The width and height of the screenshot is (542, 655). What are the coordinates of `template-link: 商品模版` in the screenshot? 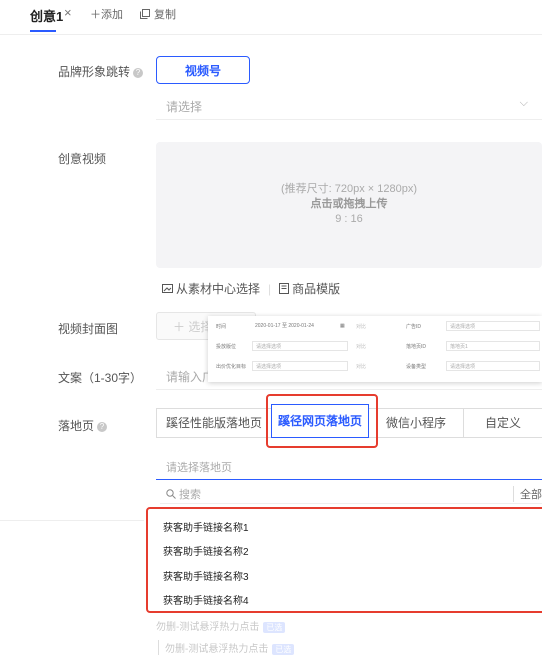 It's located at (309, 289).